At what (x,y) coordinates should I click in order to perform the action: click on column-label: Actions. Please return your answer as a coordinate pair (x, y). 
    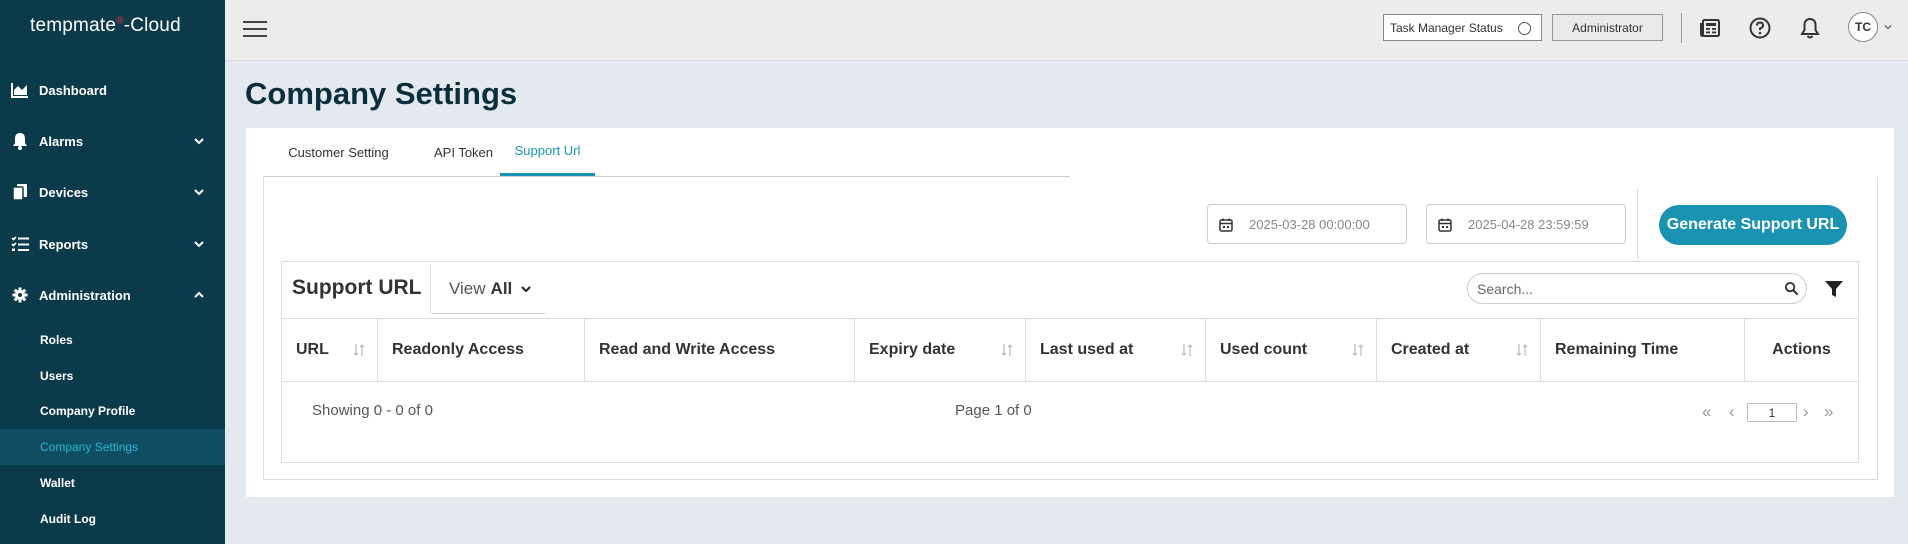
    Looking at the image, I should click on (1801, 349).